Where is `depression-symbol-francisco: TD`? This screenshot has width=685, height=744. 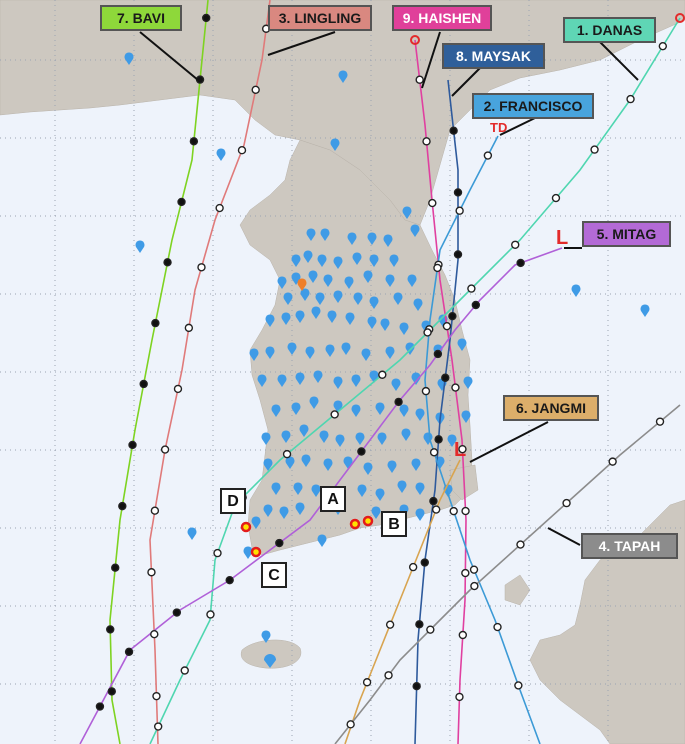 depression-symbol-francisco: TD is located at coordinates (498, 127).